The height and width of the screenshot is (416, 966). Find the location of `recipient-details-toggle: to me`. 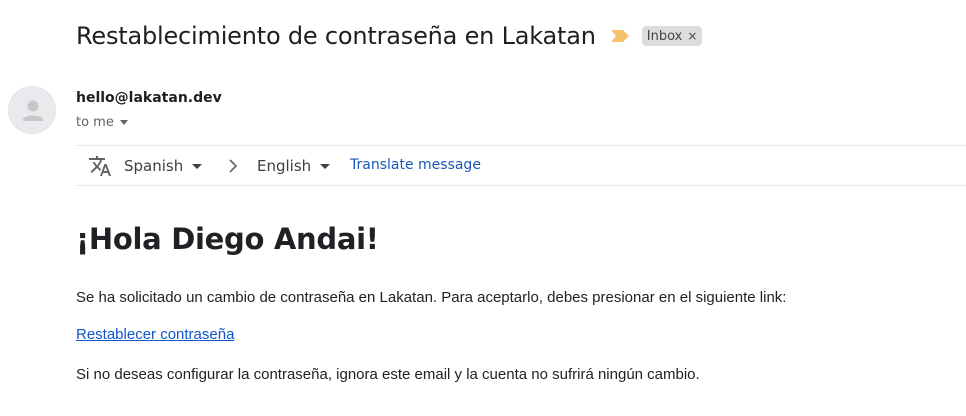

recipient-details-toggle: to me is located at coordinates (102, 122).